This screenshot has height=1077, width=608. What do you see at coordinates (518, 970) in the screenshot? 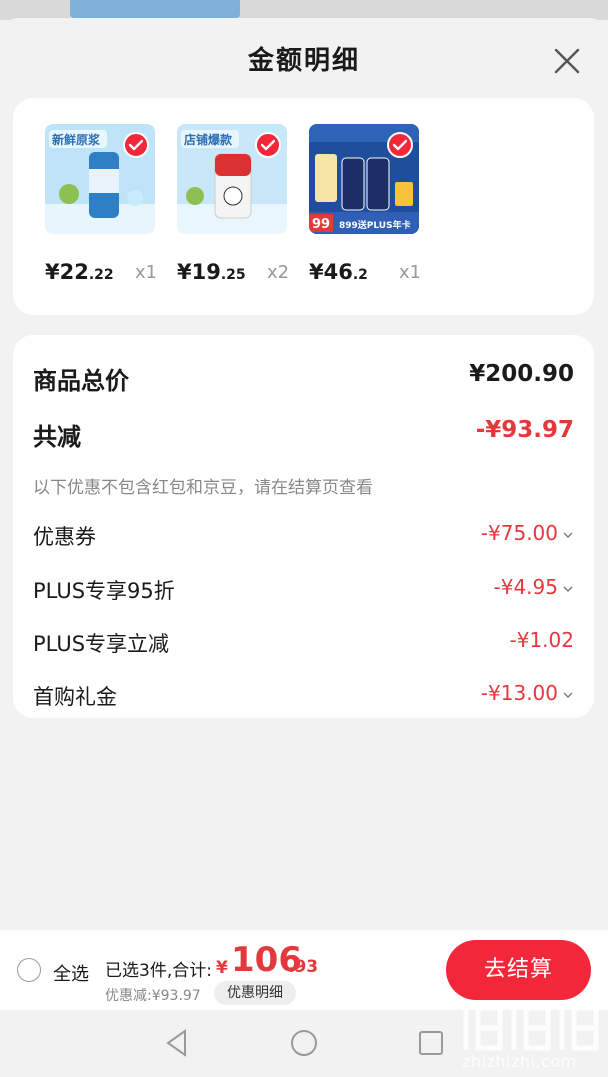
I see `checkout-button: 去结算` at bounding box center [518, 970].